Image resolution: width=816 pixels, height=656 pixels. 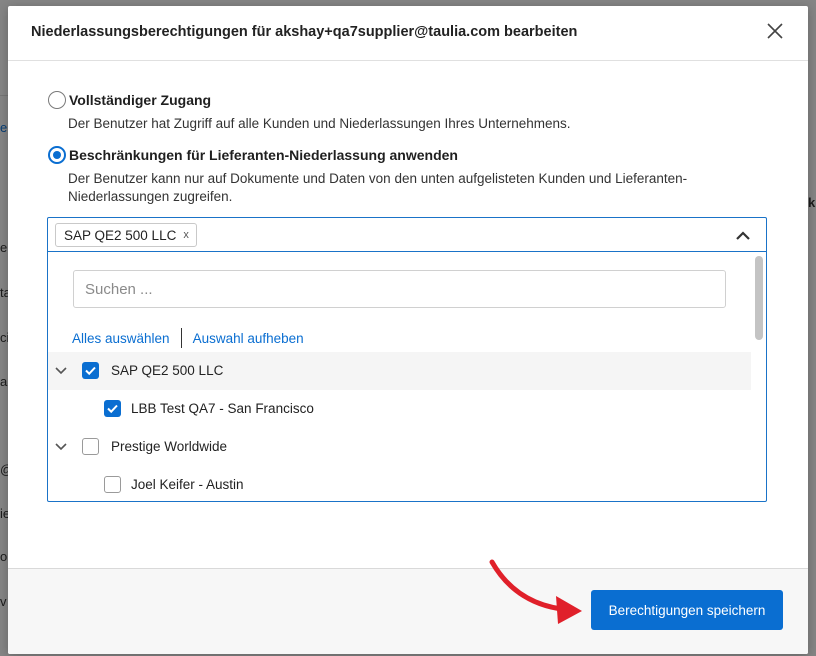 What do you see at coordinates (169, 446) in the screenshot?
I see `tree-item-label: Prestige Worldwide` at bounding box center [169, 446].